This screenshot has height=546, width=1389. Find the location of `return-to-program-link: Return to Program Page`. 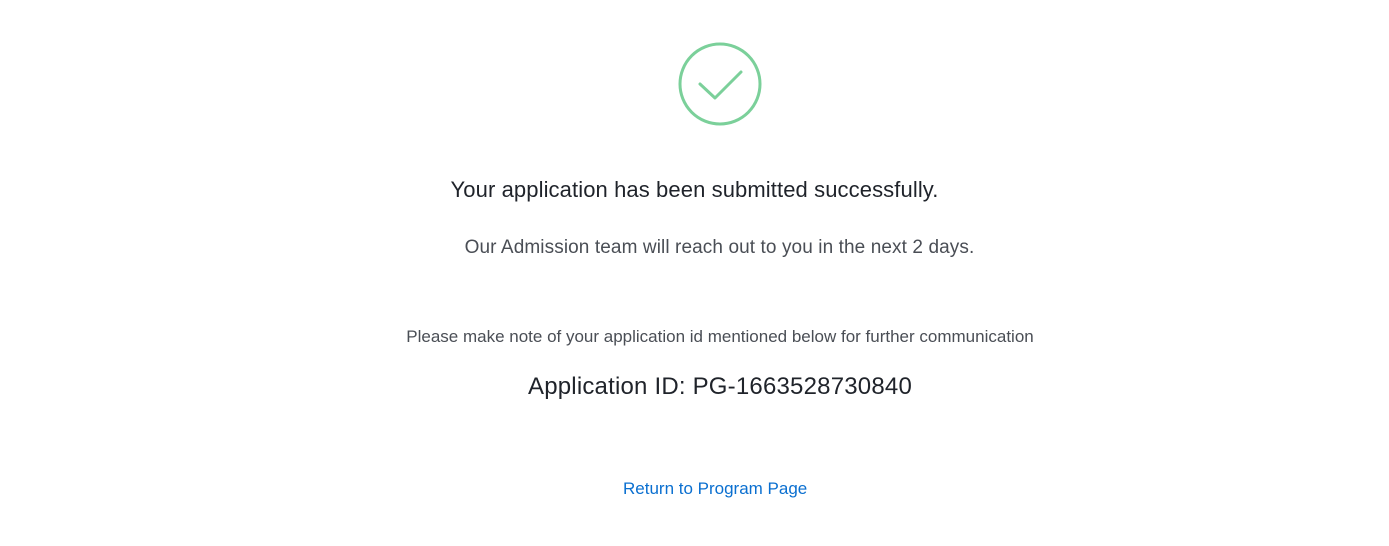

return-to-program-link: Return to Program Page is located at coordinates (715, 489).